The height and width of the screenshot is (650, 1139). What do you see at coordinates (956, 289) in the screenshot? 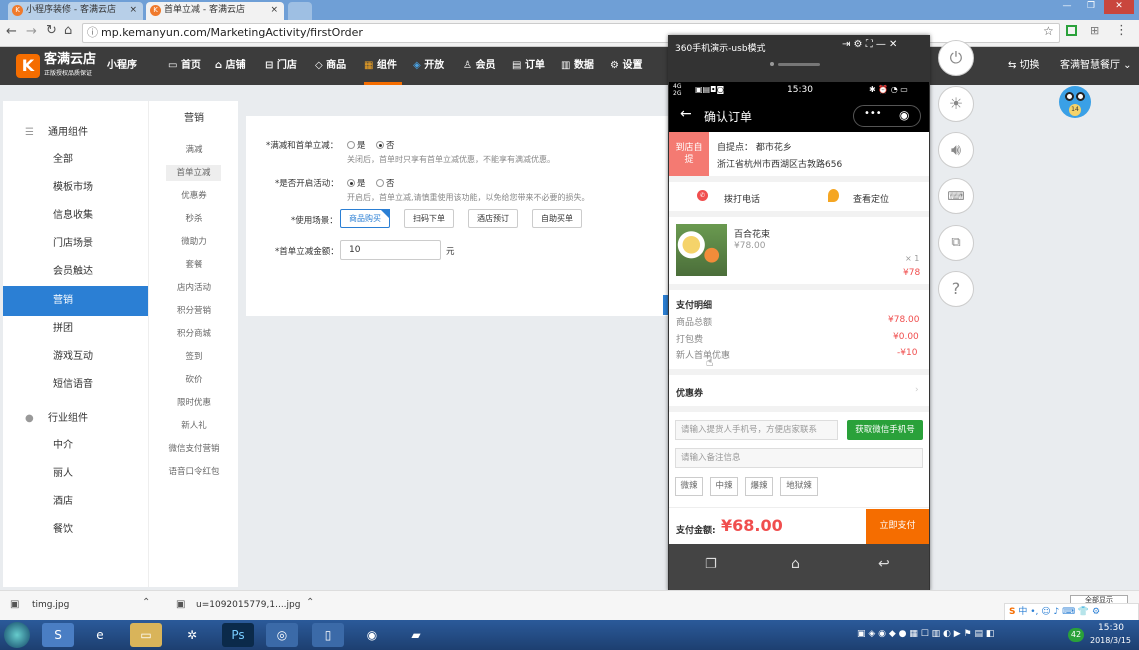
I see `help-icon: ?` at bounding box center [956, 289].